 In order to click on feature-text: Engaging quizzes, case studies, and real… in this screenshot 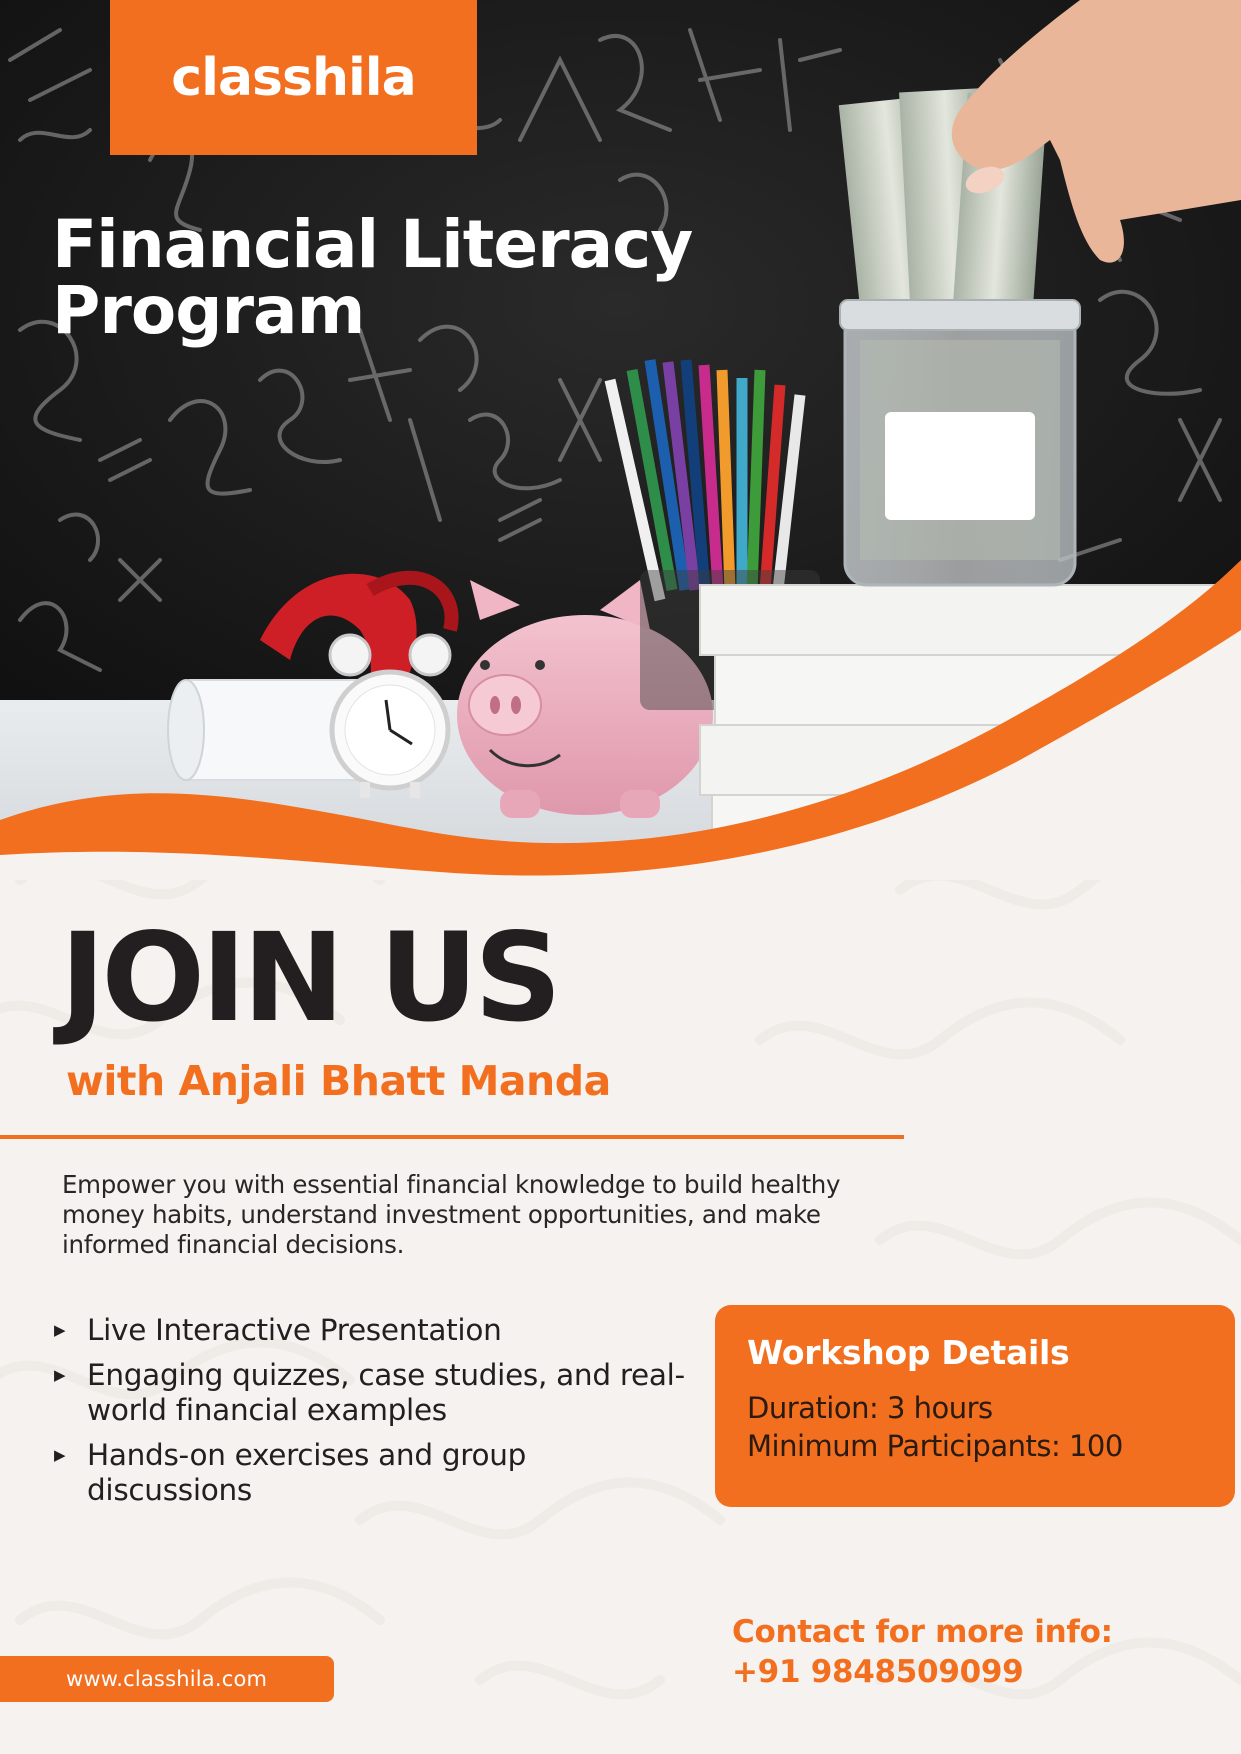, I will do `click(386, 1392)`.